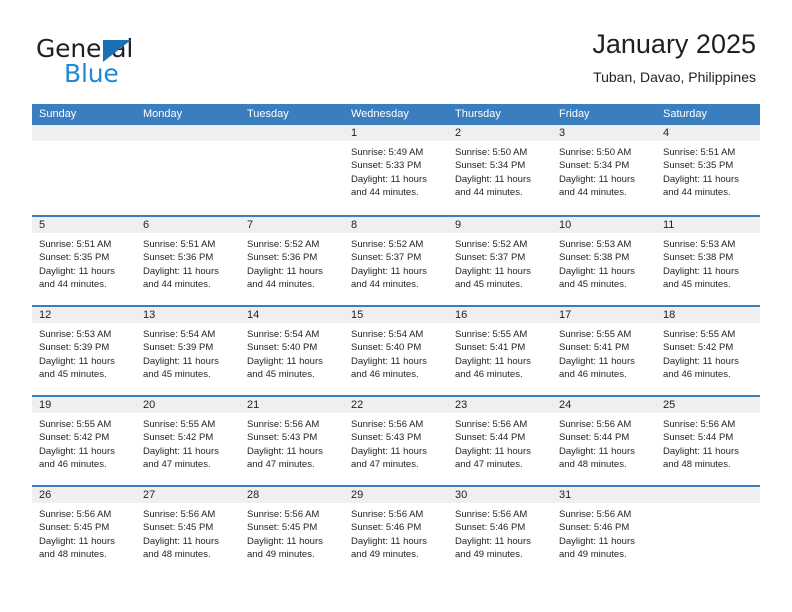 The width and height of the screenshot is (792, 612). What do you see at coordinates (163, 114) in the screenshot?
I see `weekday-monday: Monday` at bounding box center [163, 114].